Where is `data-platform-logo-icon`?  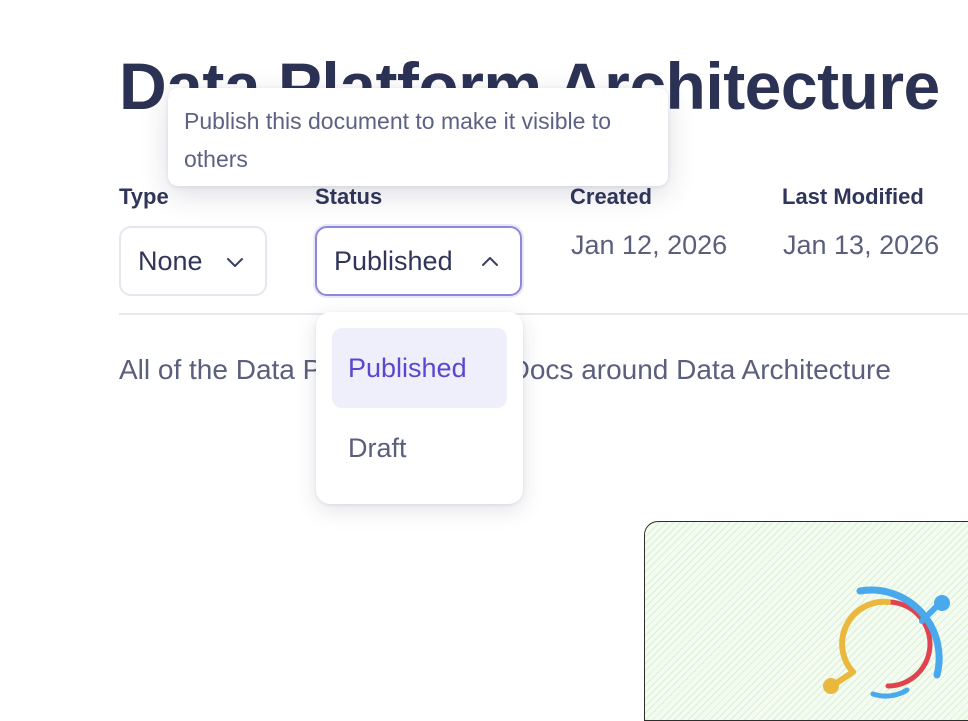
data-platform-logo-icon is located at coordinates (886, 642).